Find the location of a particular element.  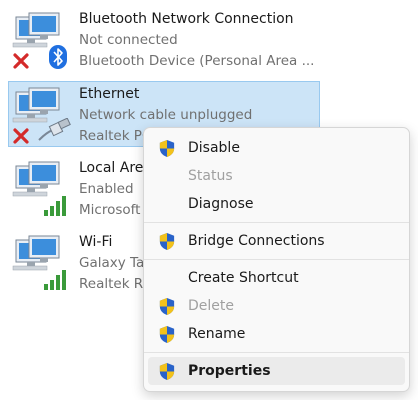

menu-item-rename: Rename is located at coordinates (276, 334).